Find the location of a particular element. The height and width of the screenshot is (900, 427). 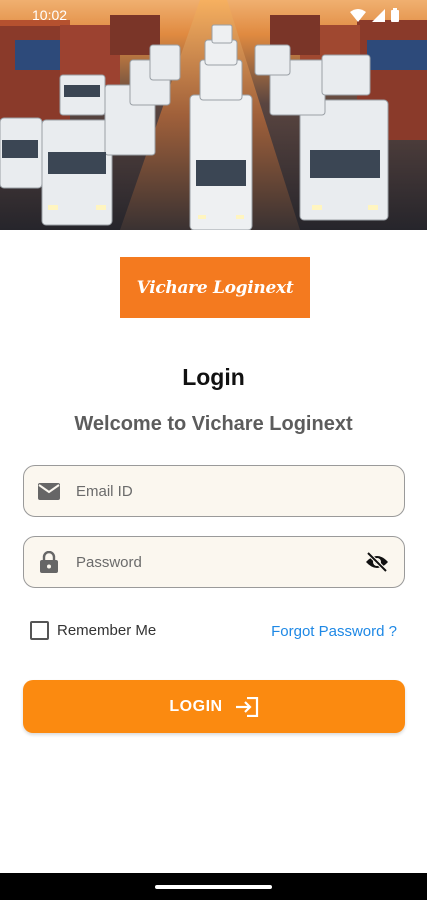

lock-icon is located at coordinates (49, 562).